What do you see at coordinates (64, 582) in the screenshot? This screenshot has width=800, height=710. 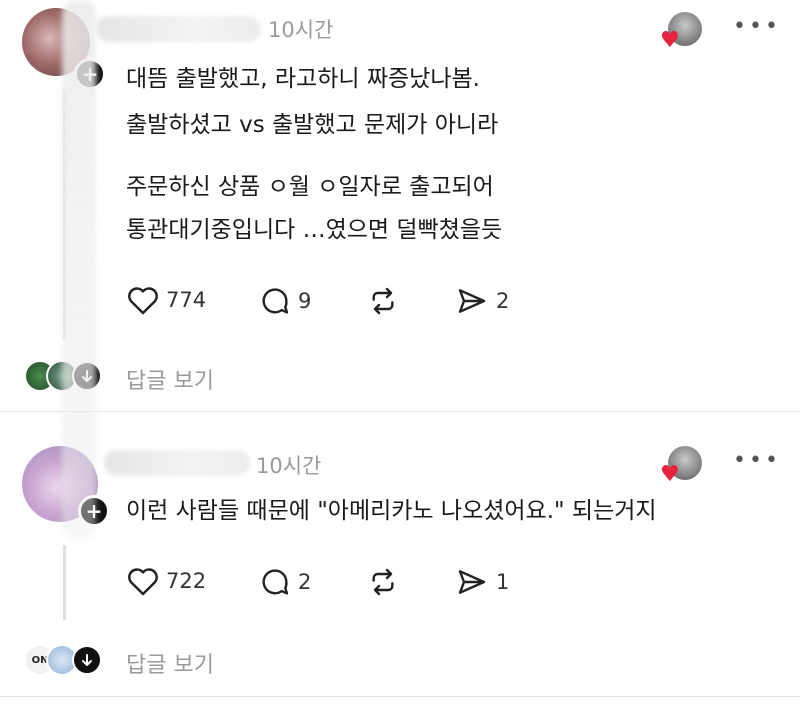 I see `thread-line` at bounding box center [64, 582].